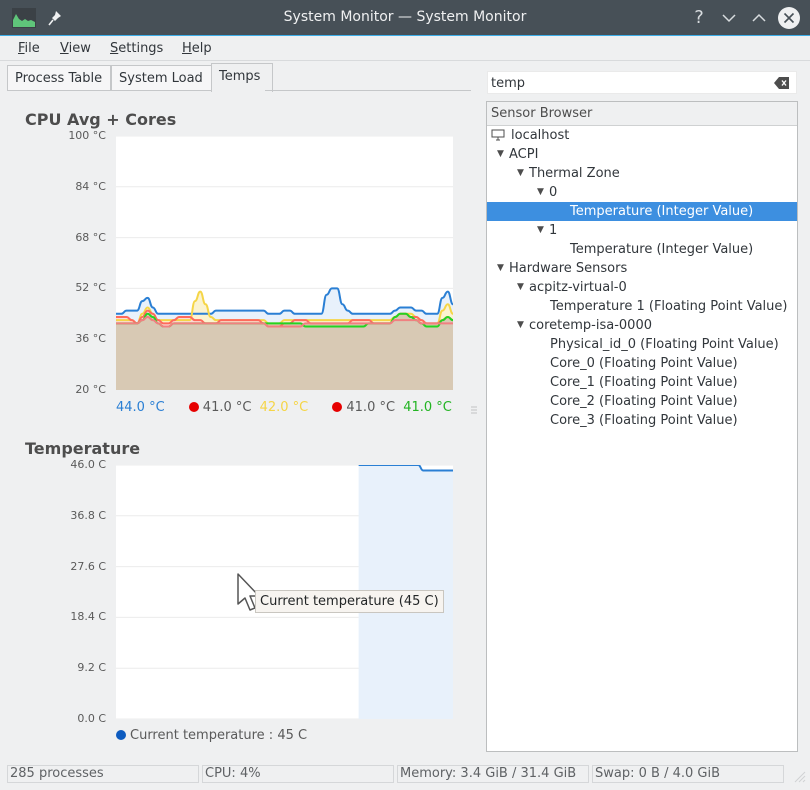 The image size is (810, 790). I want to click on sensor-search-box, so click(642, 82).